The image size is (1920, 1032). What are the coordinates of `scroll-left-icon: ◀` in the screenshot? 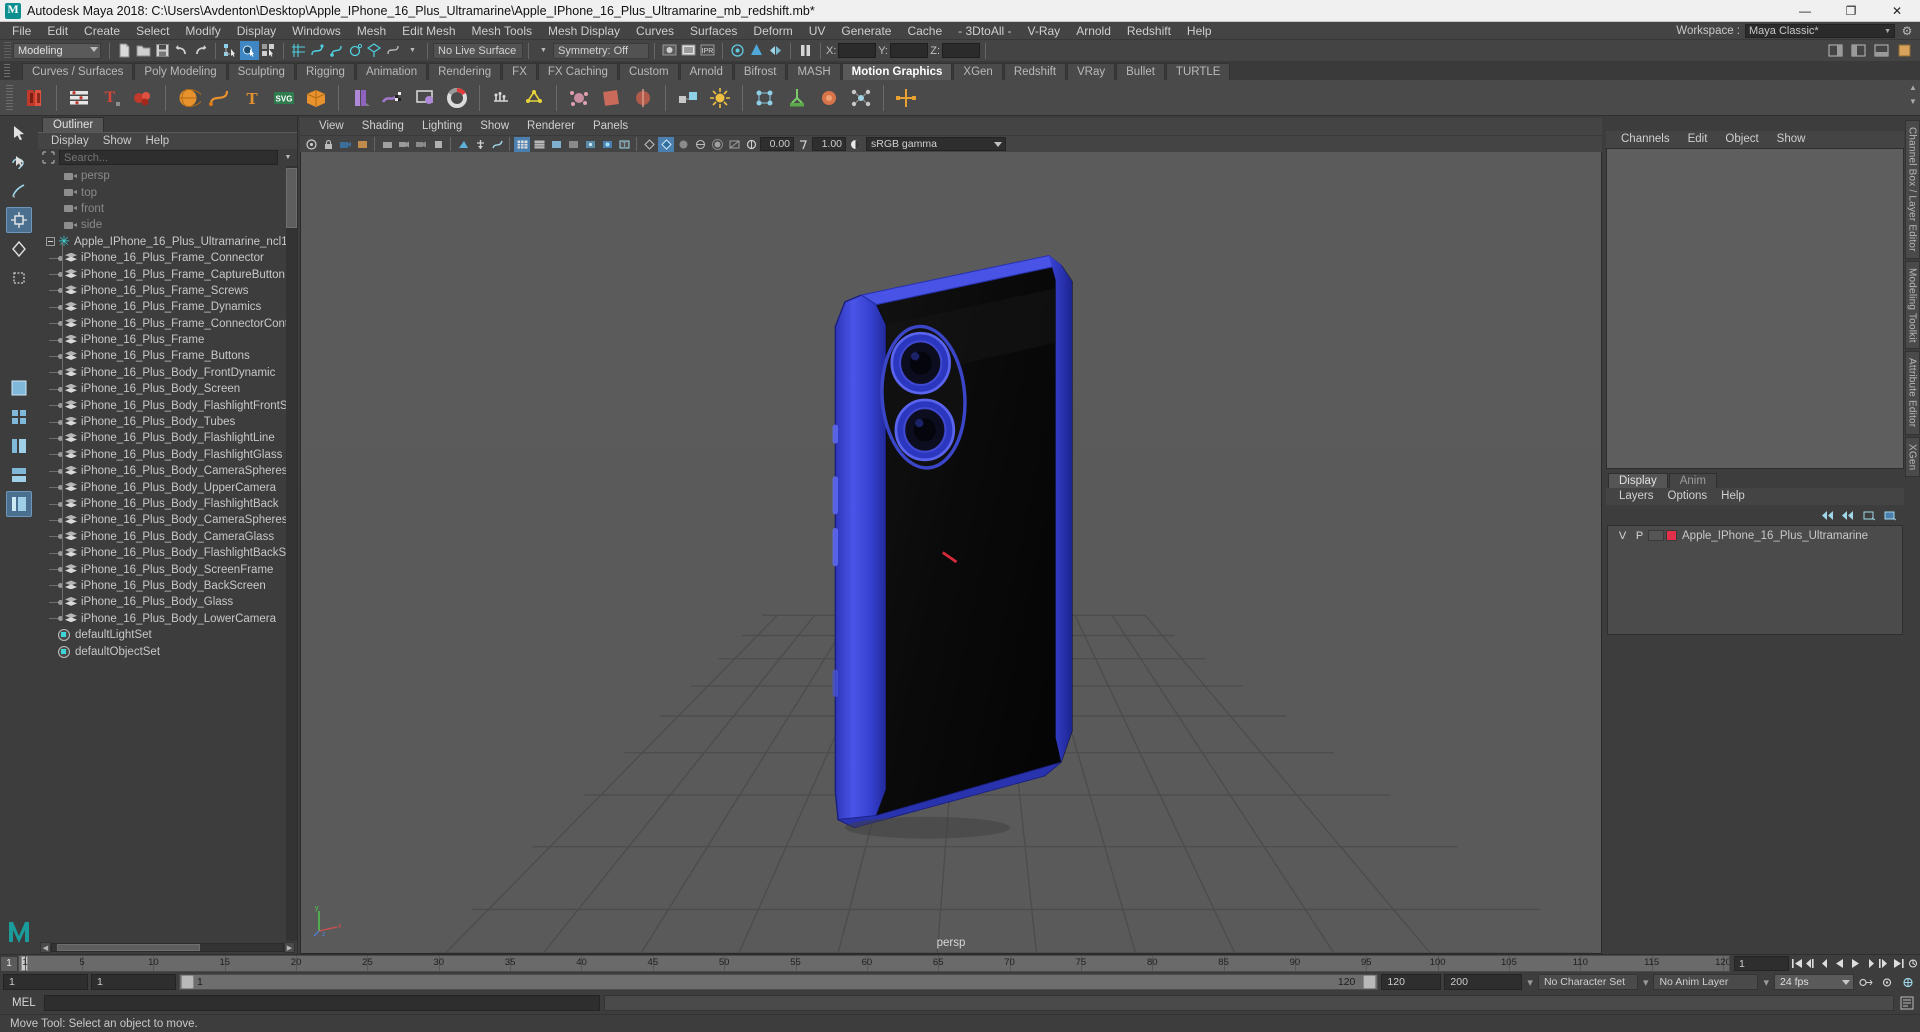 It's located at (45, 947).